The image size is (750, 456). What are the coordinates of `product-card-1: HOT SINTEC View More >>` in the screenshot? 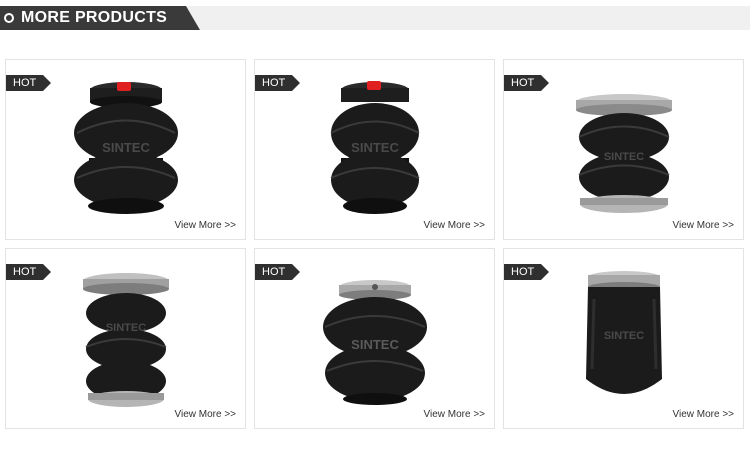 It's located at (125, 149).